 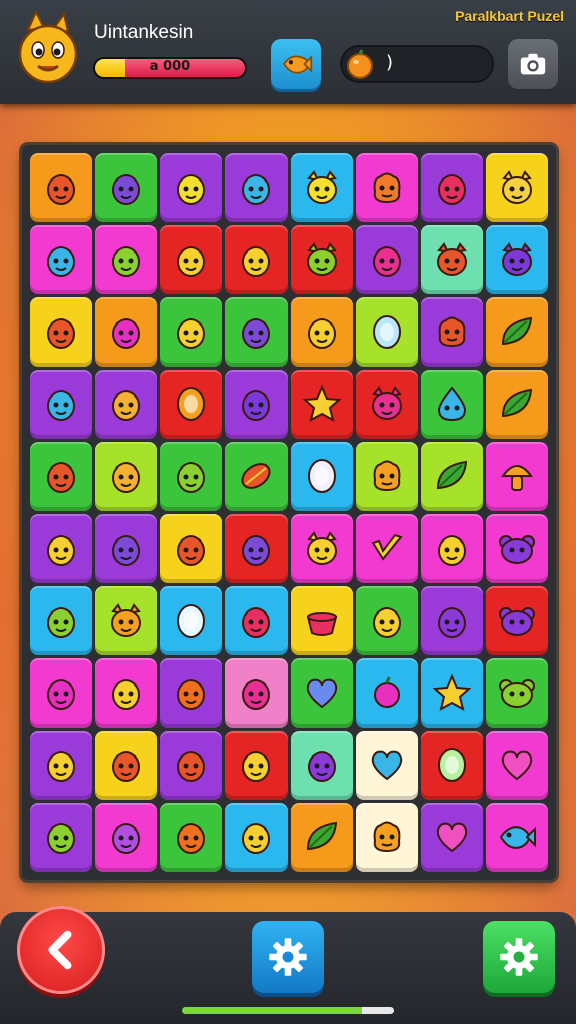 What do you see at coordinates (519, 957) in the screenshot?
I see `options-button` at bounding box center [519, 957].